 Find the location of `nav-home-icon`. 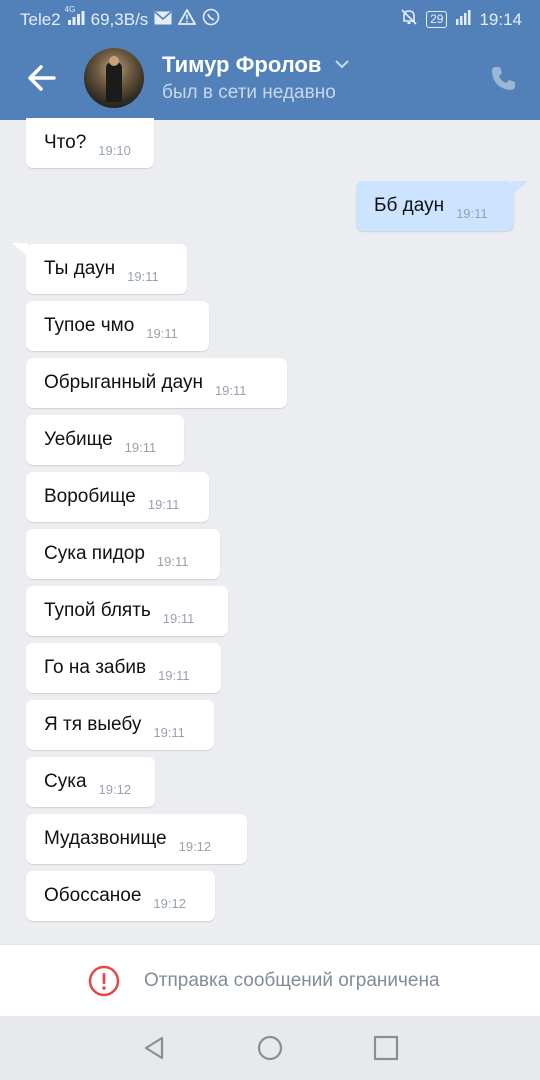

nav-home-icon is located at coordinates (270, 1048).